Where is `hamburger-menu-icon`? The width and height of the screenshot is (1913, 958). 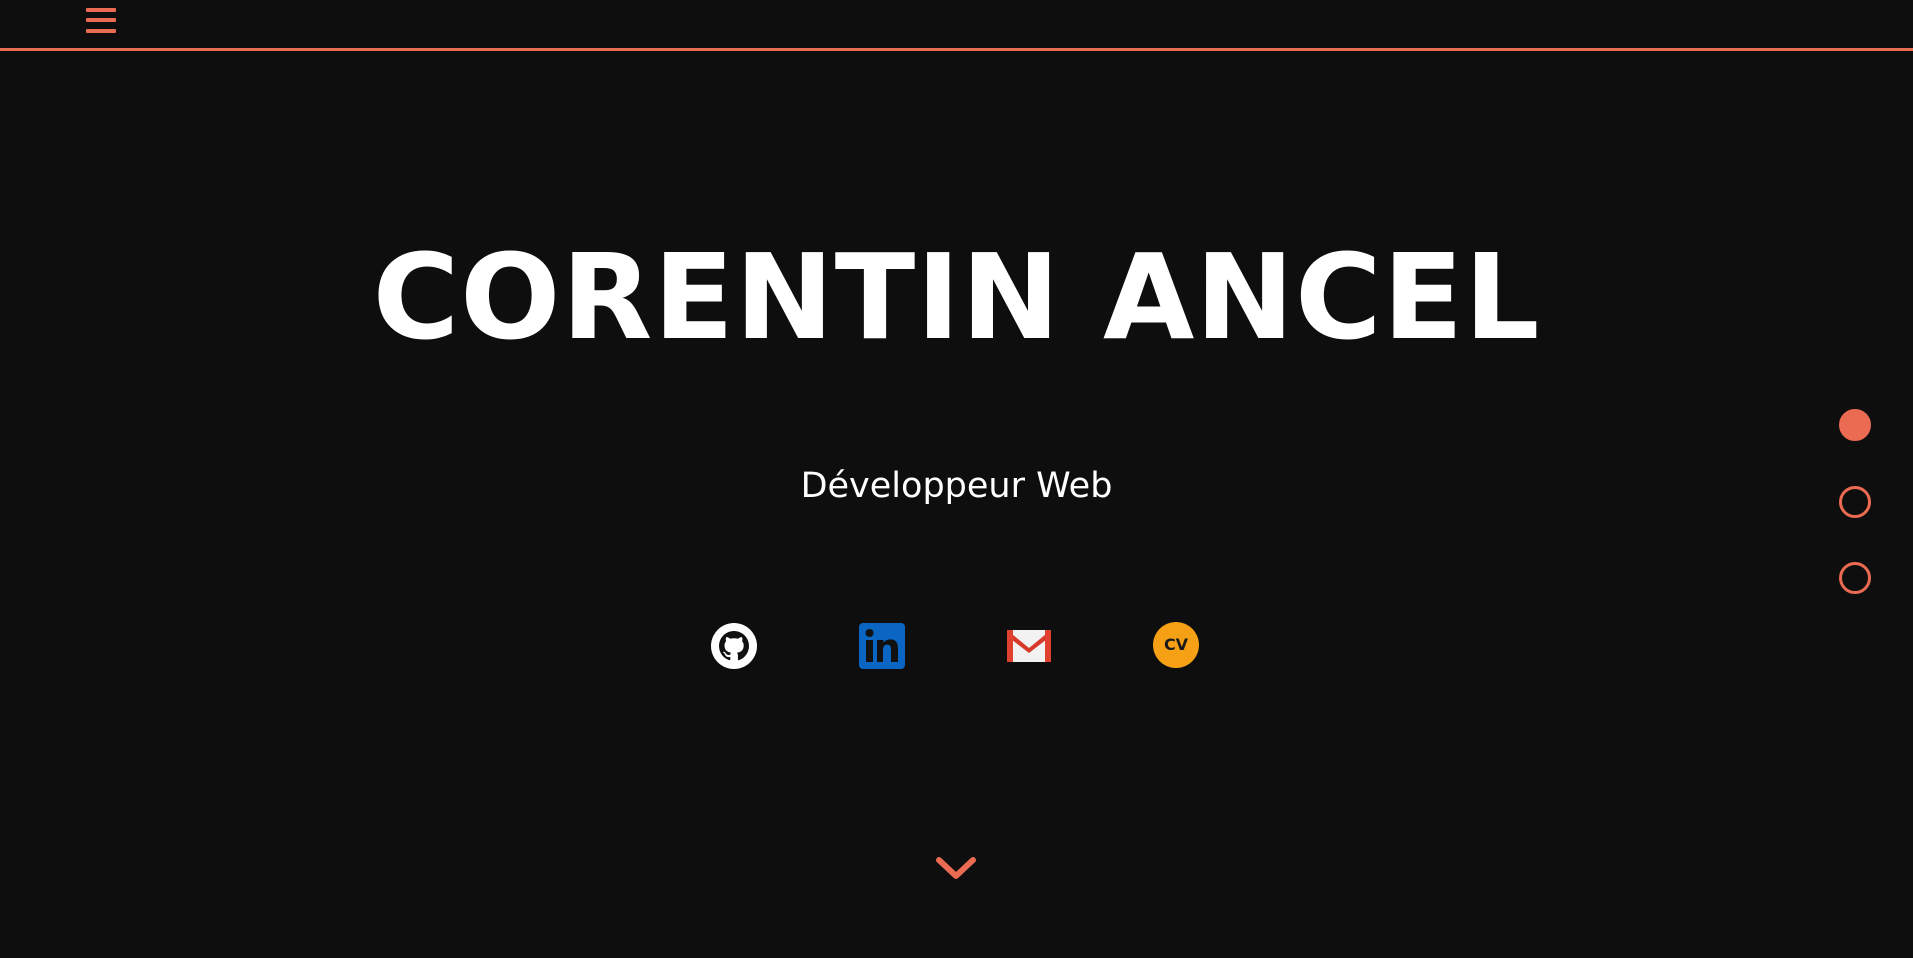 hamburger-menu-icon is located at coordinates (101, 21).